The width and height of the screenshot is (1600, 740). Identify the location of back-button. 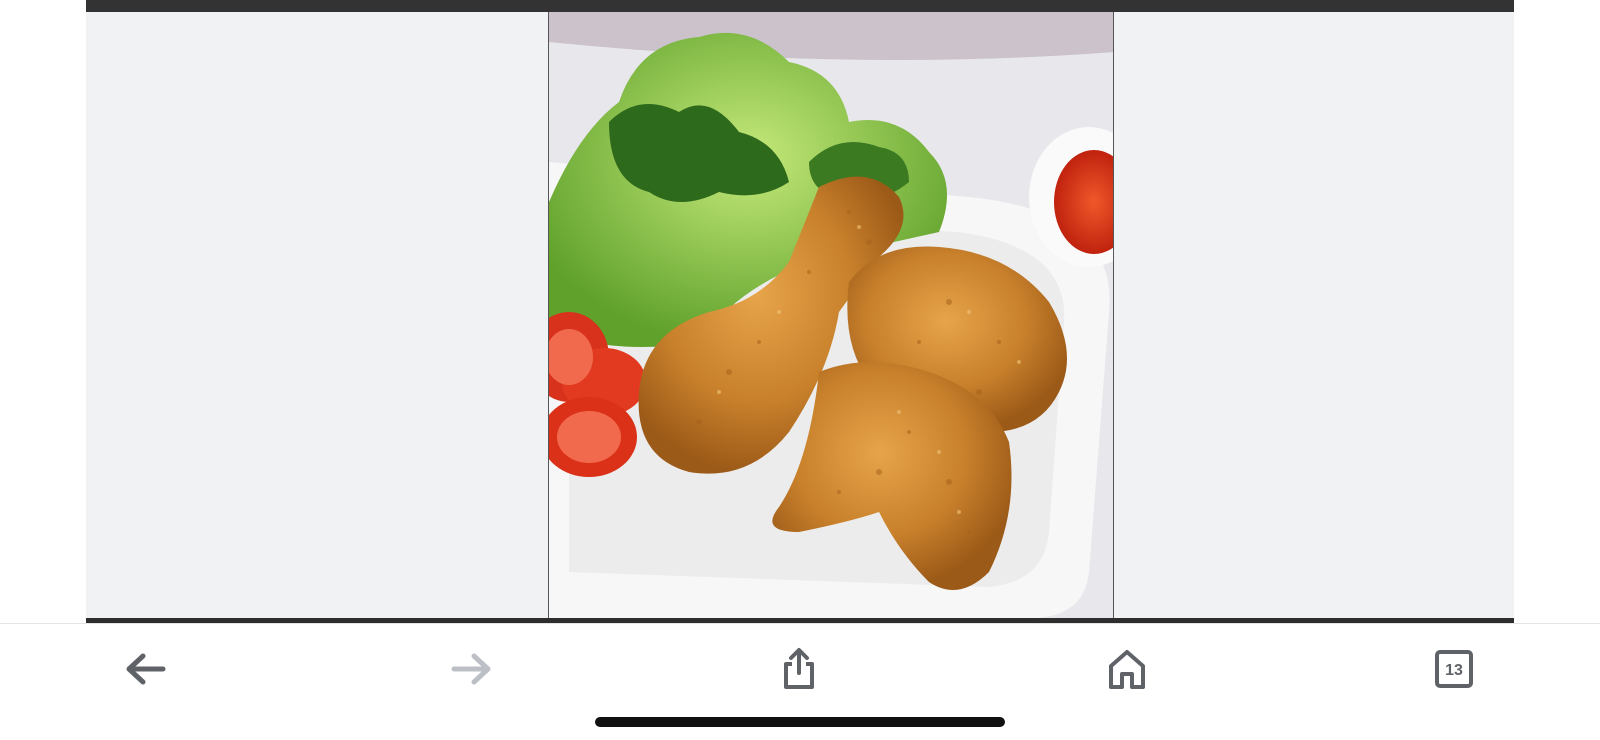
(145, 669).